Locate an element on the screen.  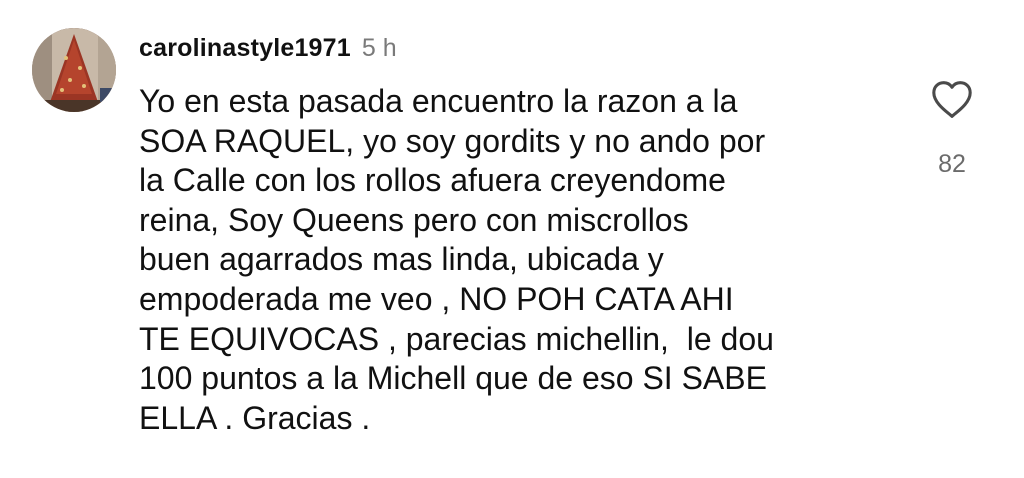
avatar is located at coordinates (74, 70).